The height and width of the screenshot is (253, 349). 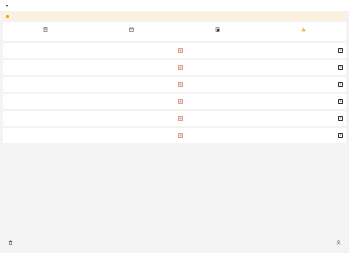 I want to click on alert-icon, so click(x=303, y=29).